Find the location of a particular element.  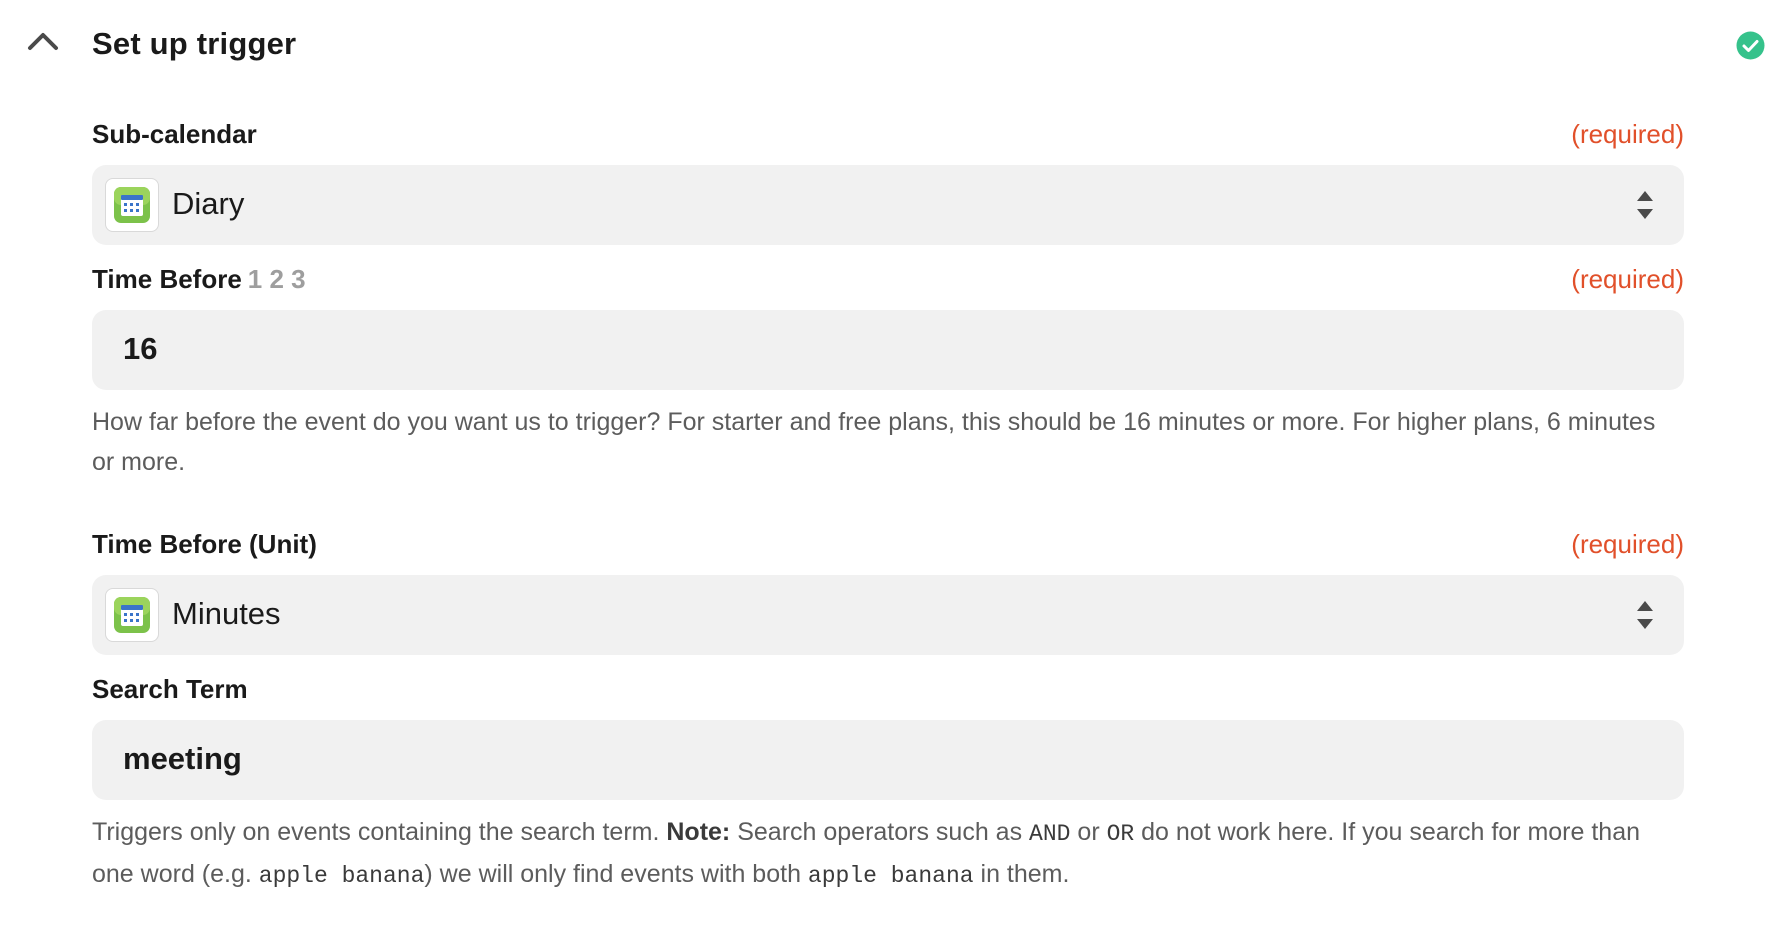

time-before-unit-label: Time Before (Unit) is located at coordinates (204, 544).